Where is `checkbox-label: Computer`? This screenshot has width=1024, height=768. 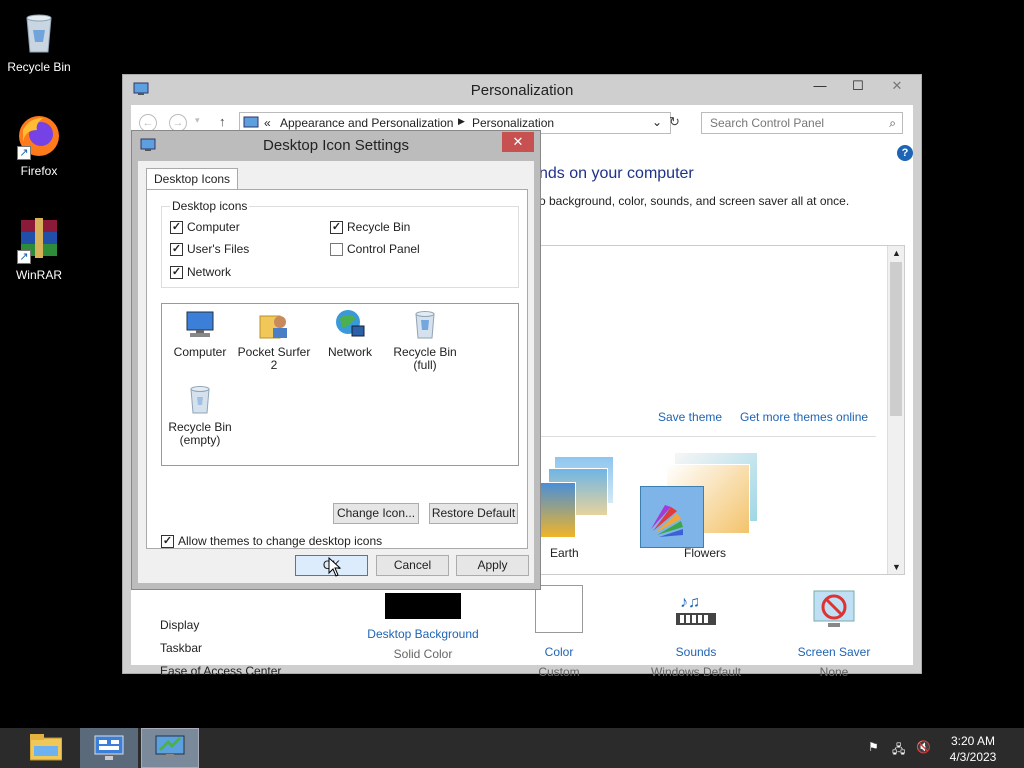
checkbox-label: Computer is located at coordinates (213, 227).